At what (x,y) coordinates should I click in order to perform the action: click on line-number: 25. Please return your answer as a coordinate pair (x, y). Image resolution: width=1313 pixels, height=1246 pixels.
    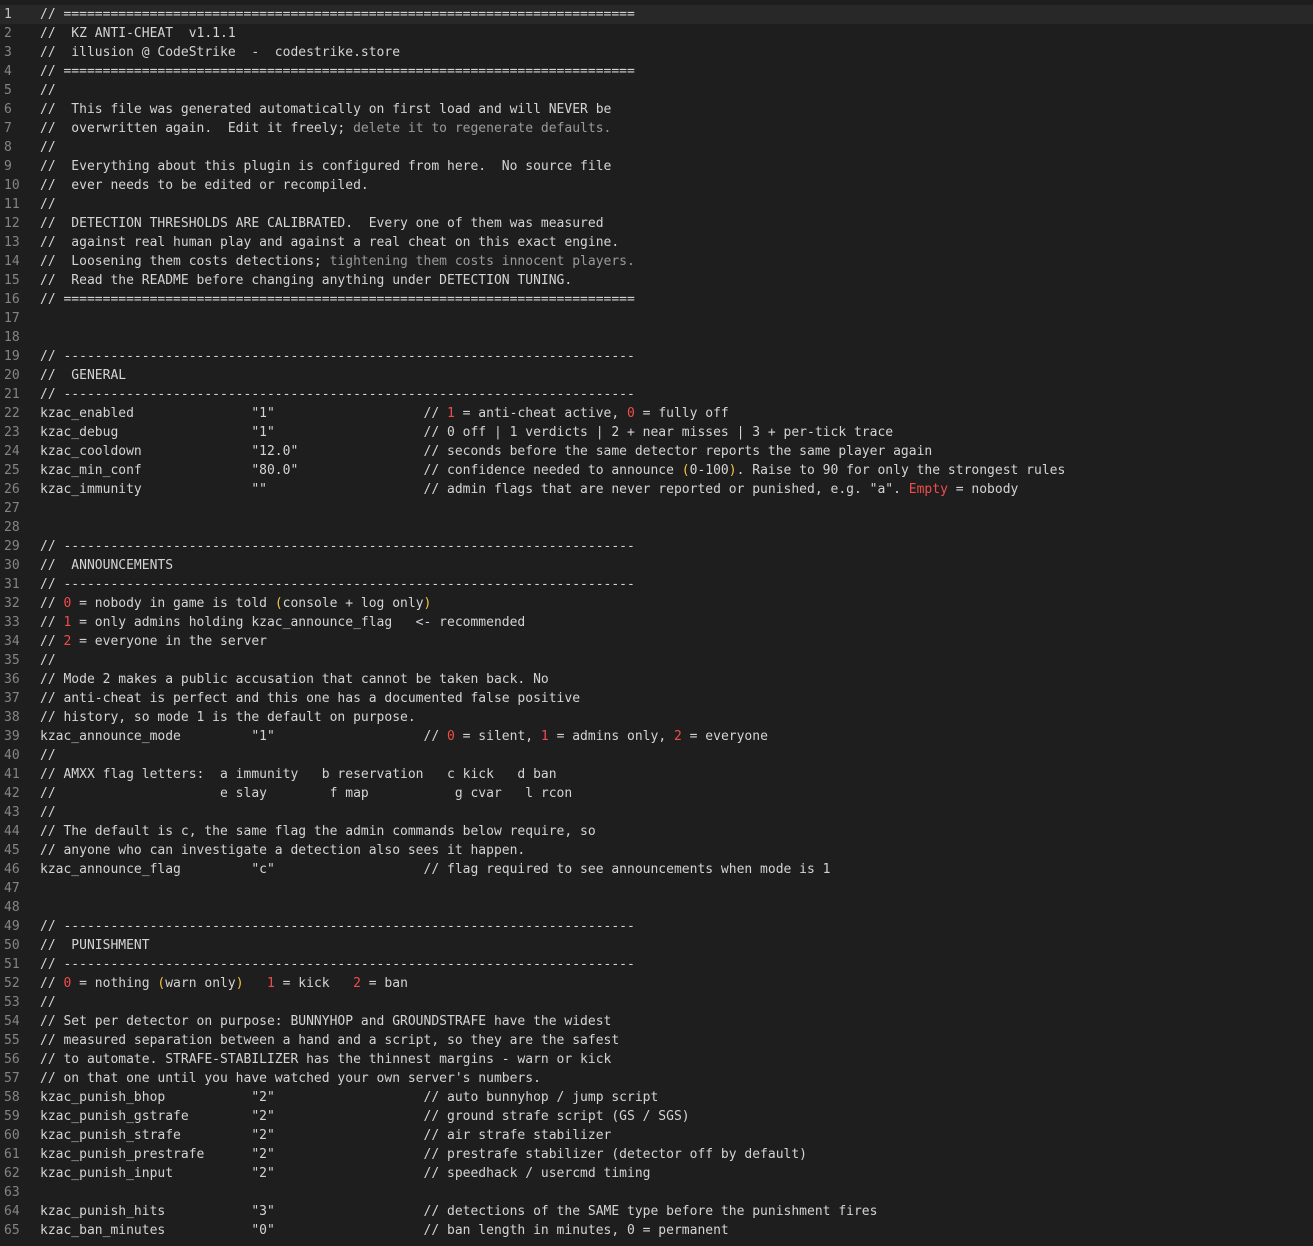
    Looking at the image, I should click on (12, 470).